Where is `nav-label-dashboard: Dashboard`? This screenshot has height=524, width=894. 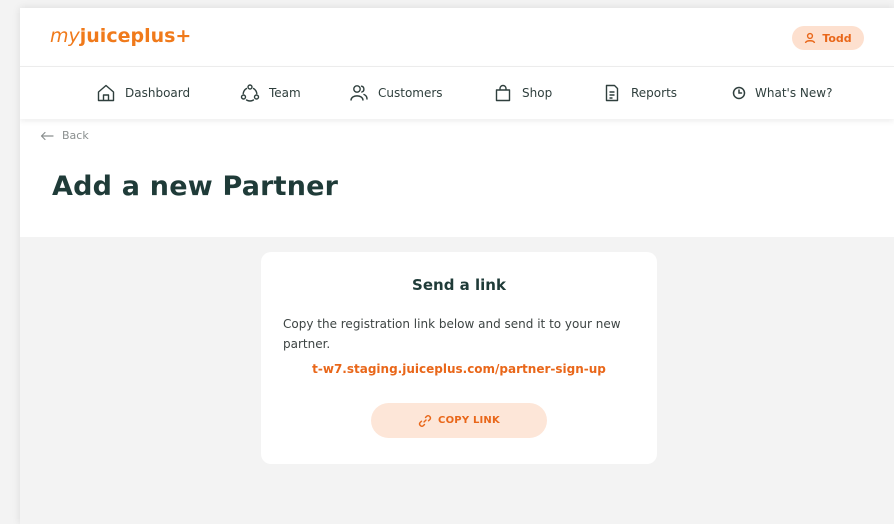
nav-label-dashboard: Dashboard is located at coordinates (158, 93).